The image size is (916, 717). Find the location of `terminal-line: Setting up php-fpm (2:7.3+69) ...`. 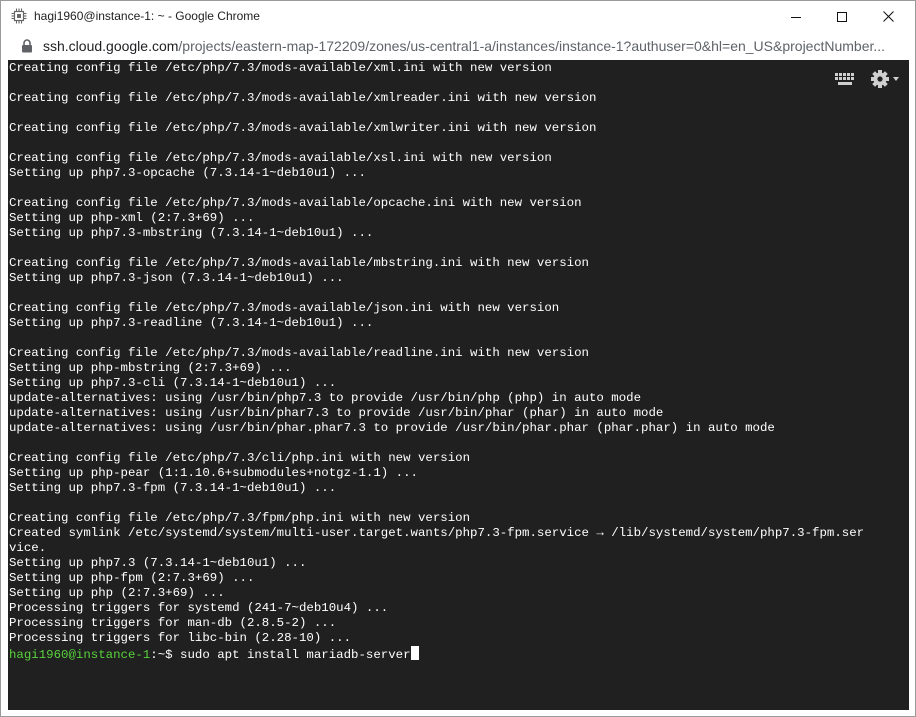

terminal-line: Setting up php-fpm (2:7.3+69) ... is located at coordinates (132, 578).